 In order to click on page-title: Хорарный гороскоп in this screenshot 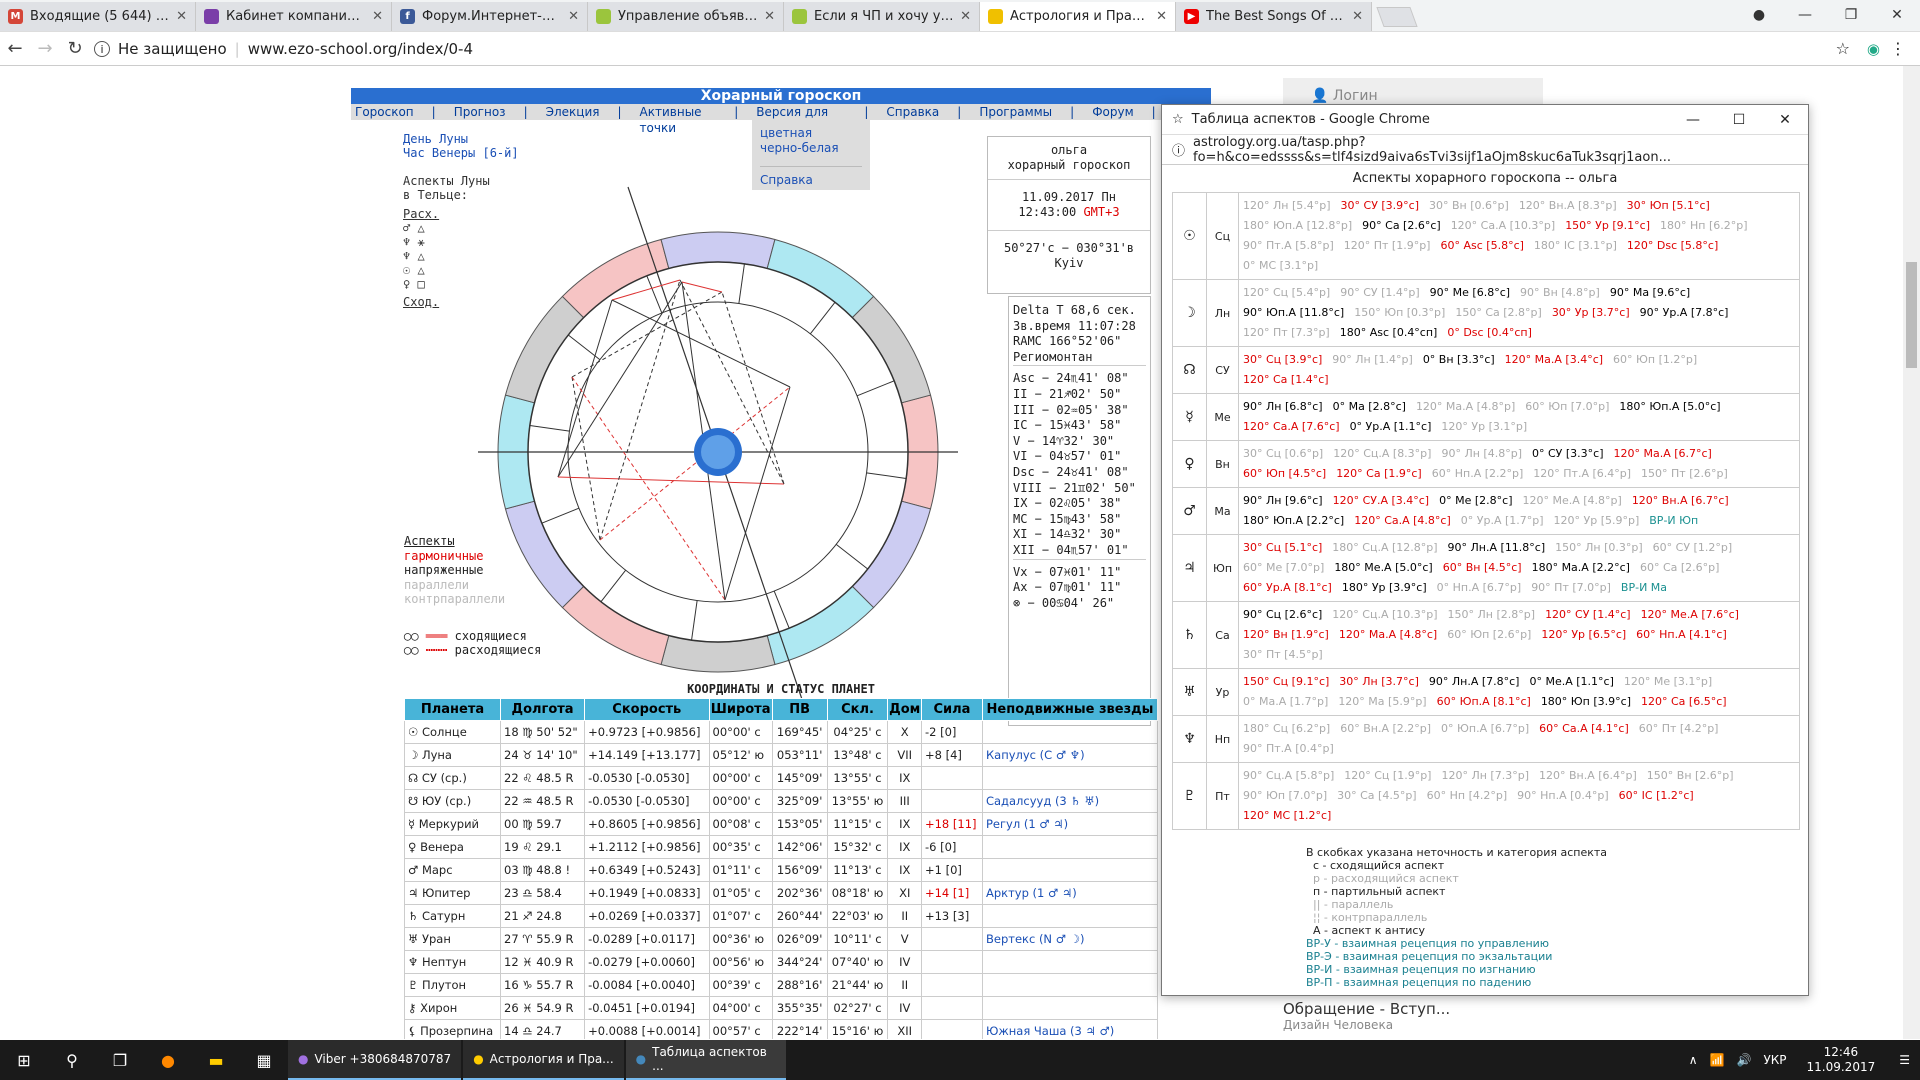, I will do `click(781, 96)`.